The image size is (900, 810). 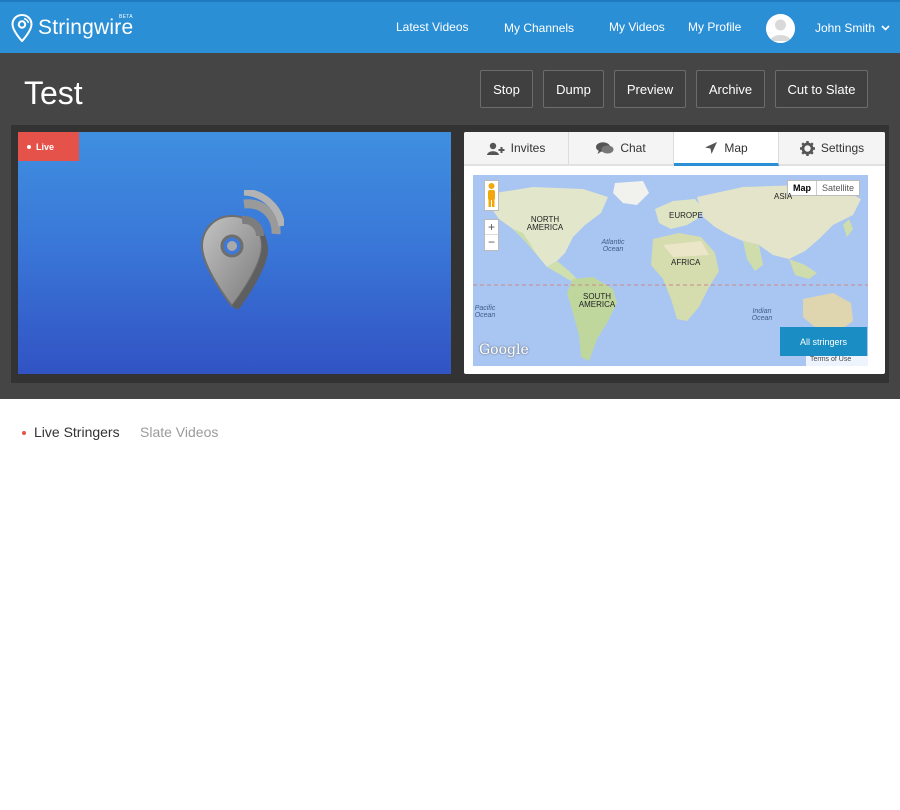 I want to click on map-type-toggle: Map Satellite, so click(x=824, y=188).